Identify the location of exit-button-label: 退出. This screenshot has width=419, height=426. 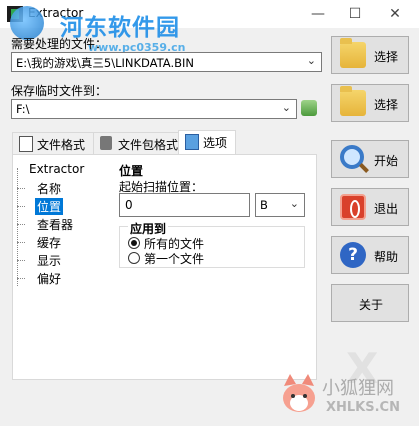
(386, 209).